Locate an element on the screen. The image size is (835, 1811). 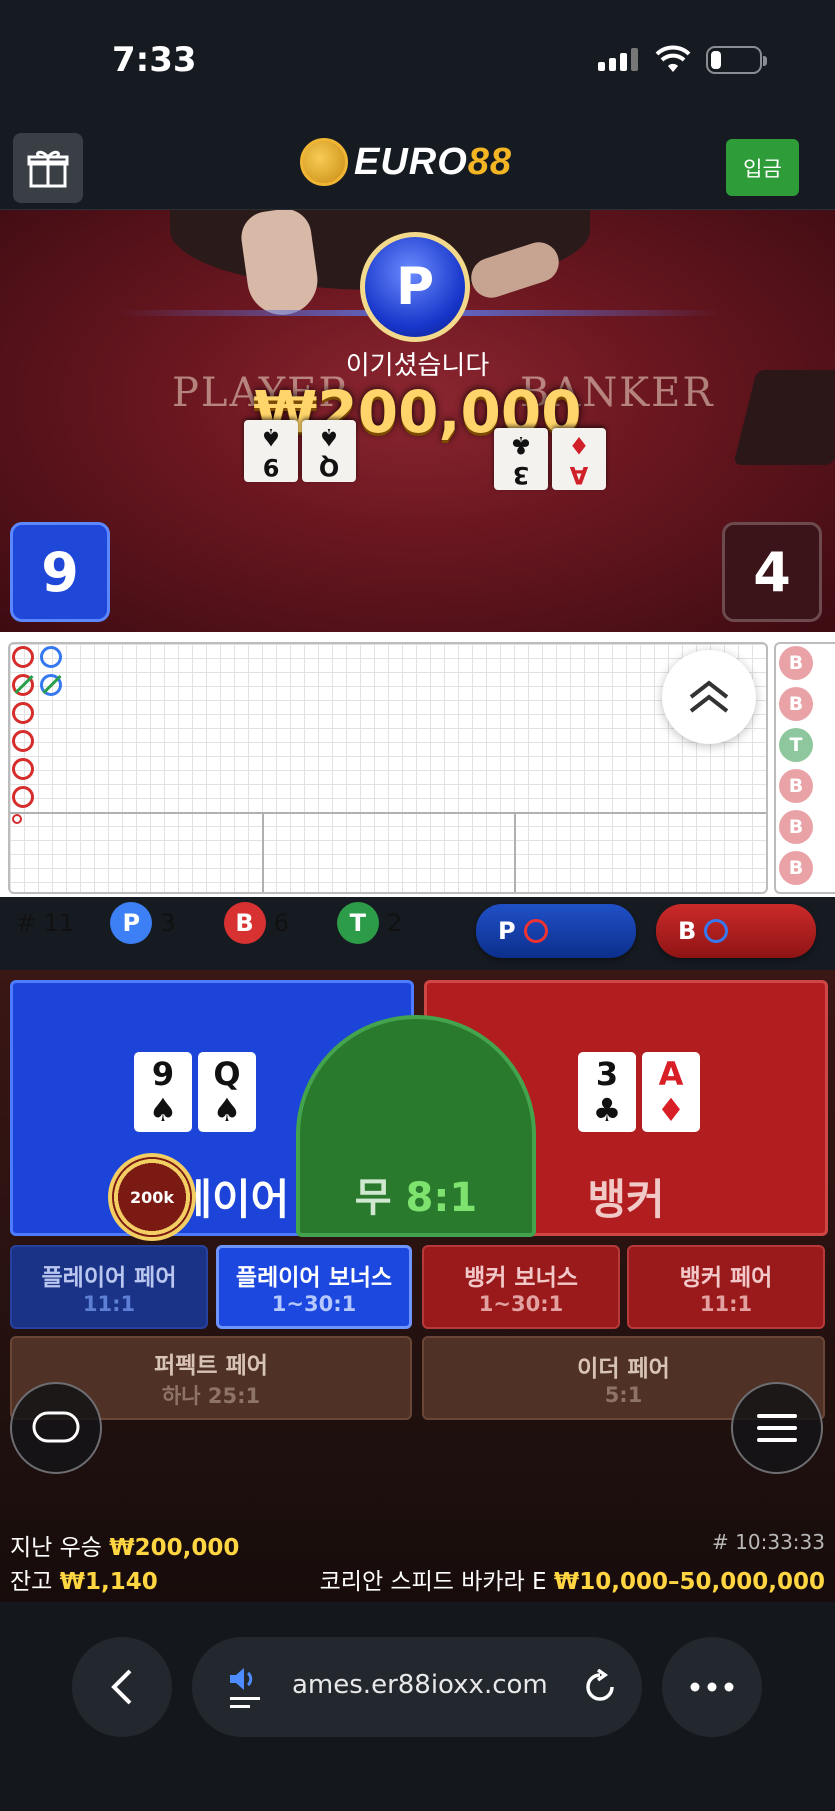
banker-bonus-bet: 뱅커 보너스 1~30:1 is located at coordinates (521, 1287).